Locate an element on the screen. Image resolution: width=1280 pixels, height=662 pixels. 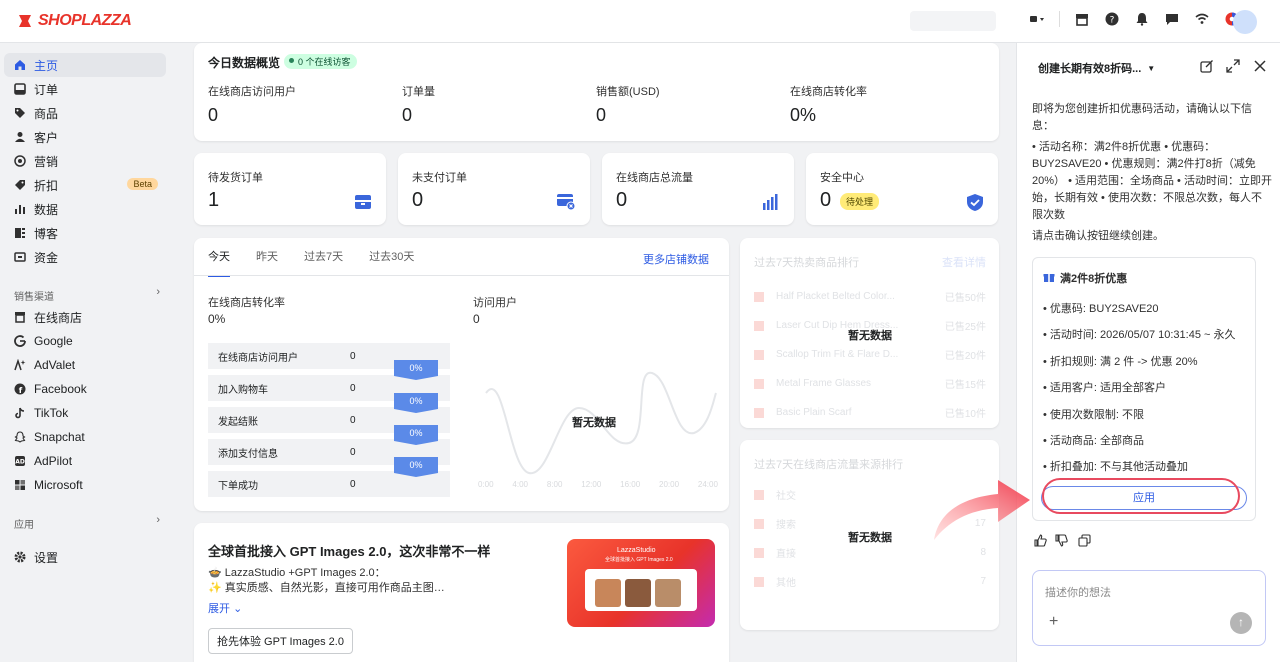
orders-icon is located at coordinates (20, 89).